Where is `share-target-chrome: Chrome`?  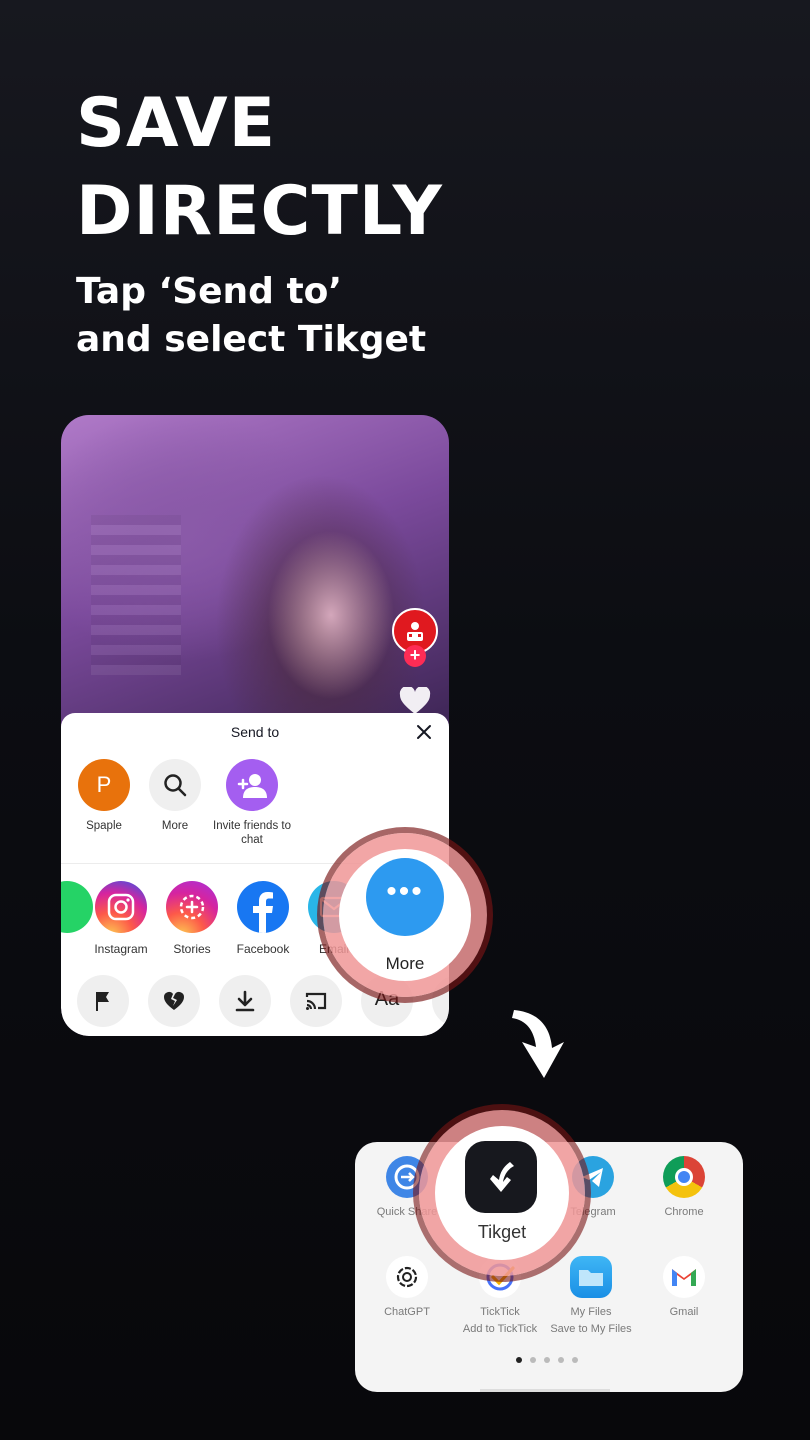 share-target-chrome: Chrome is located at coordinates (684, 1188).